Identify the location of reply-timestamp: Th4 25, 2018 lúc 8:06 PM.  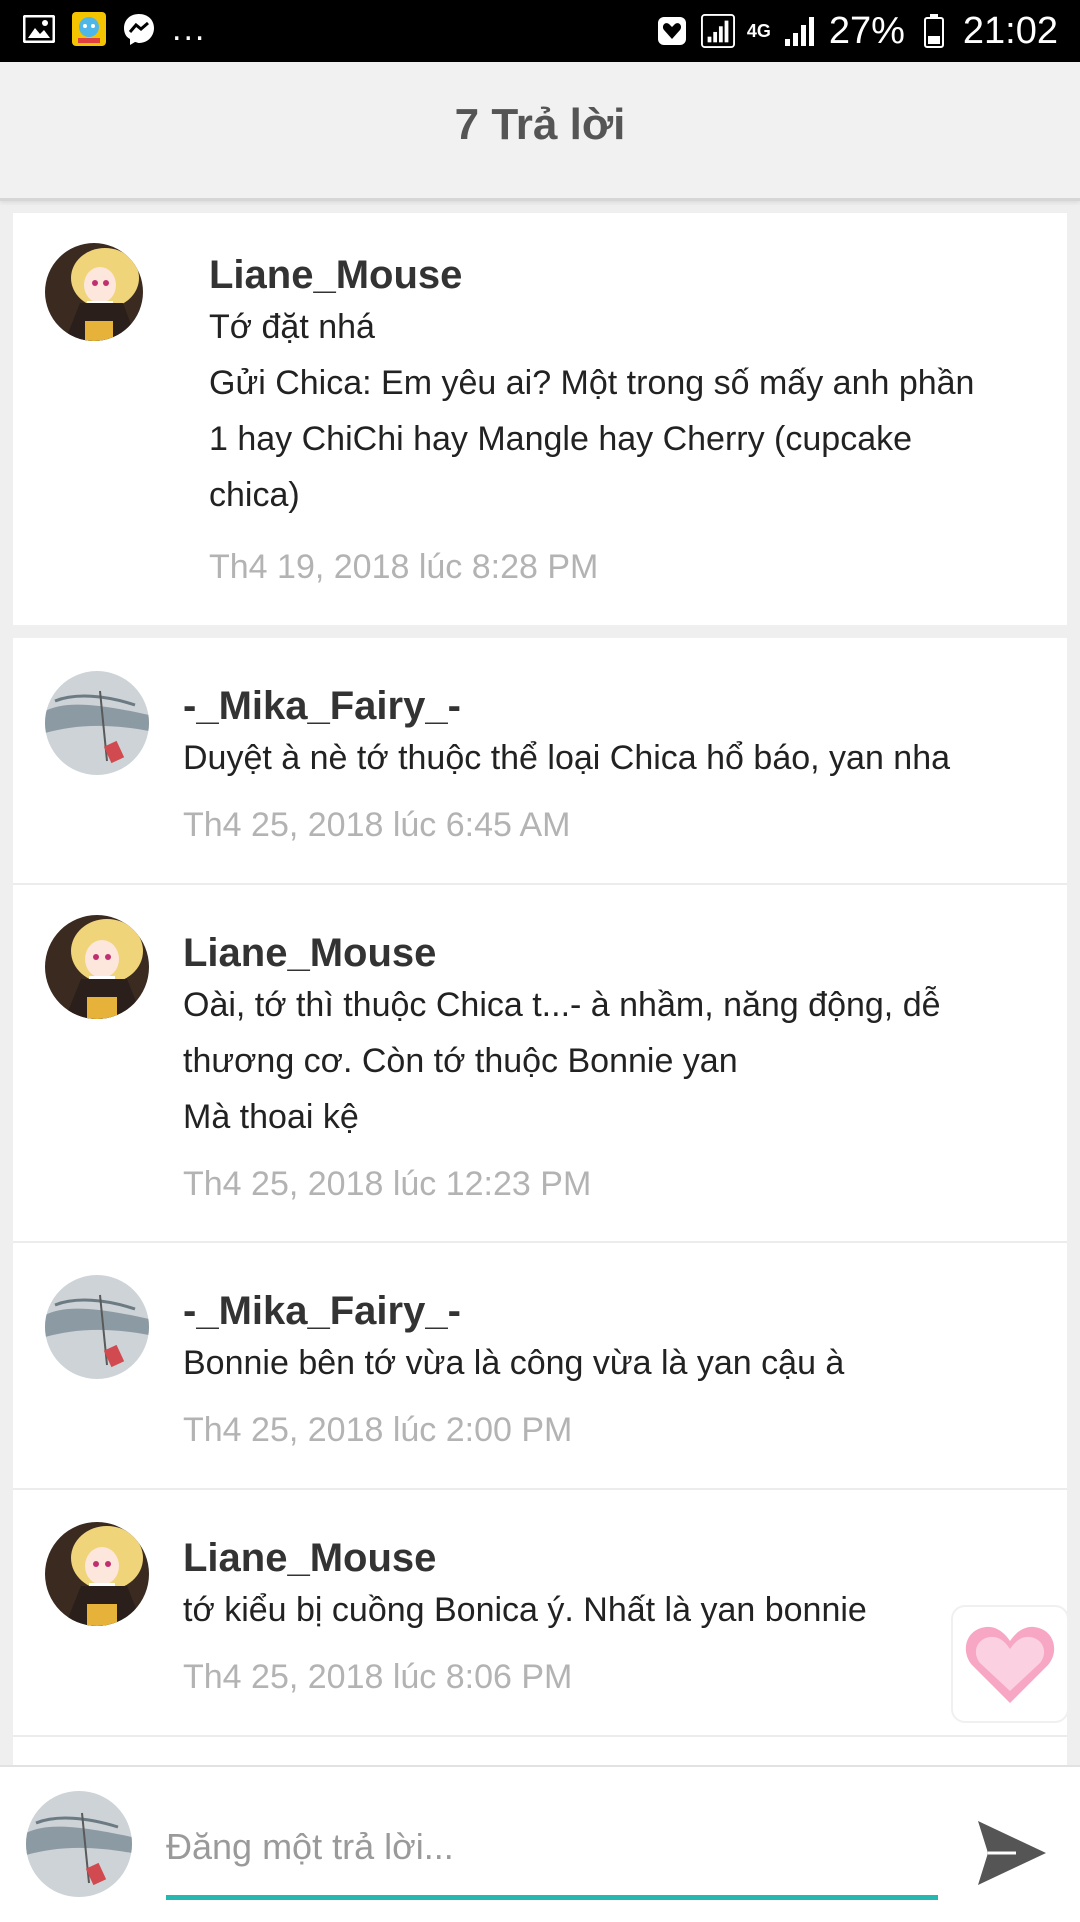
(378, 1677).